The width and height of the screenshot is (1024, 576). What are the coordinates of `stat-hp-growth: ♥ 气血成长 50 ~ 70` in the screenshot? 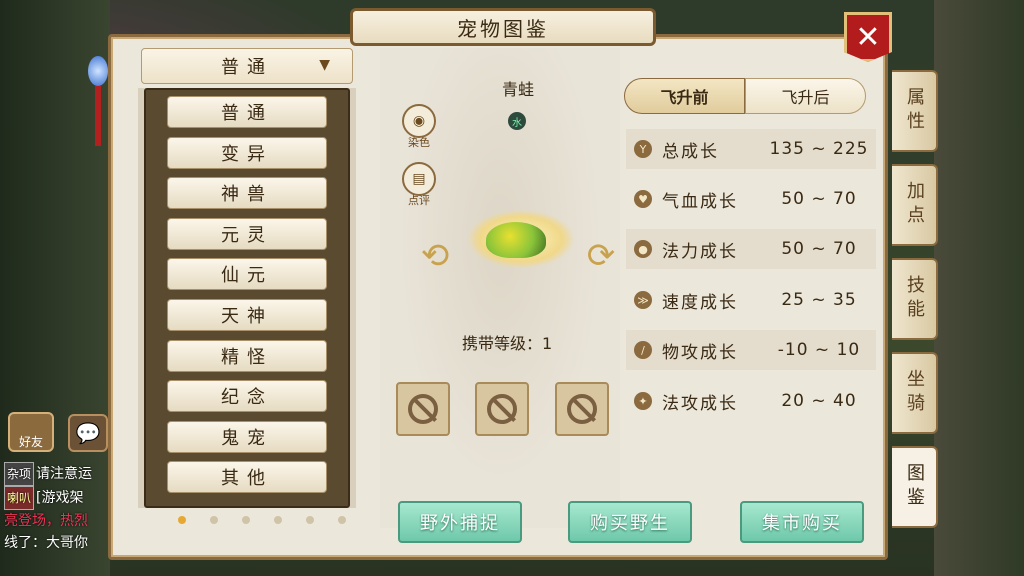 It's located at (759, 199).